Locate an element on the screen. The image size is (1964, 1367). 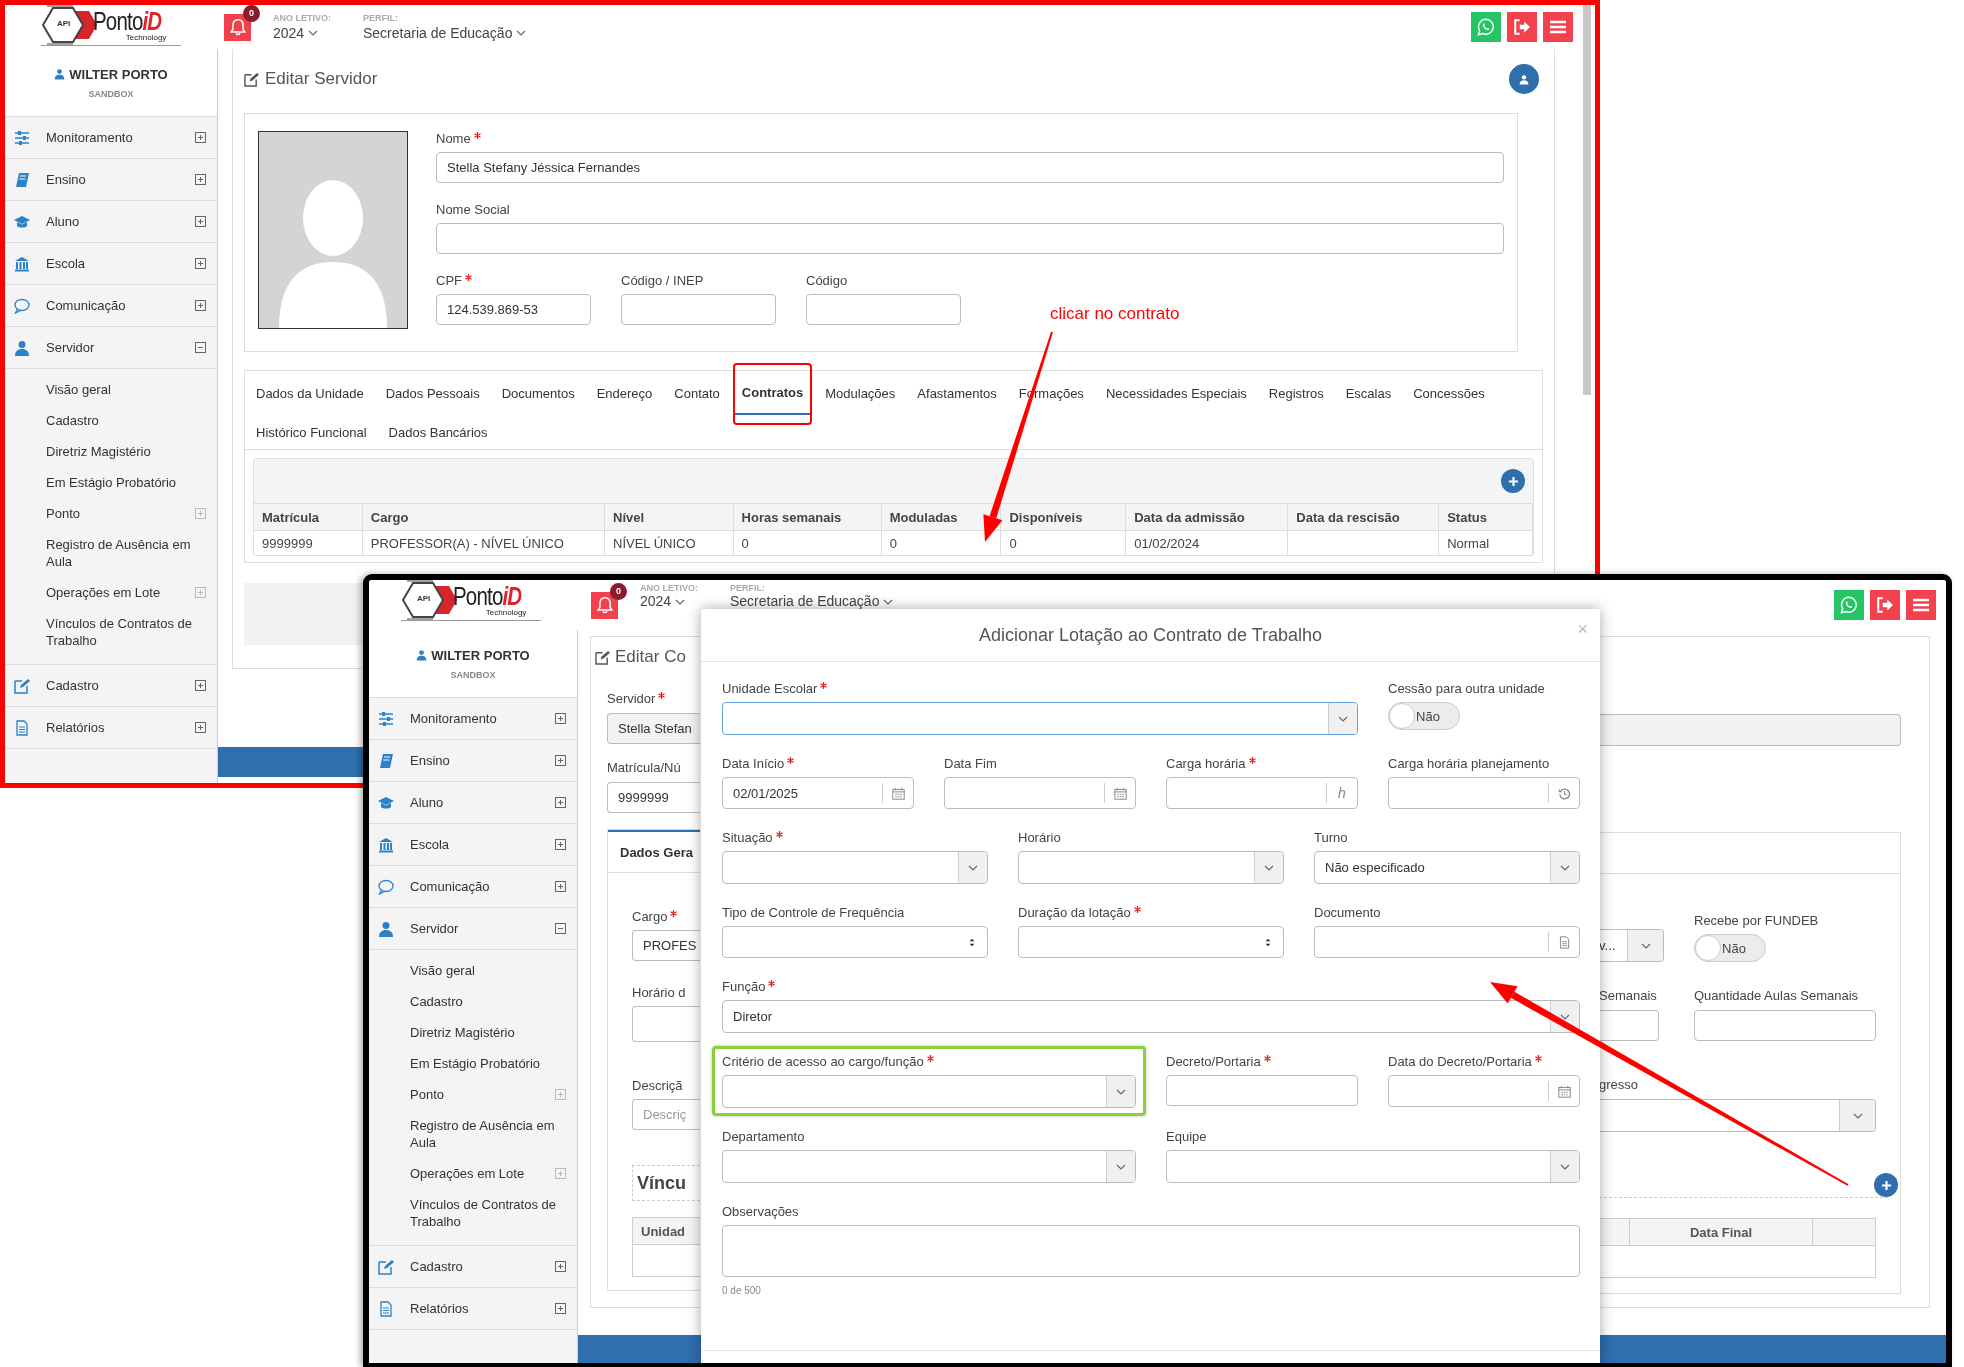
input-field: Stella Stefany Jéssica Fernandes is located at coordinates (970, 167).